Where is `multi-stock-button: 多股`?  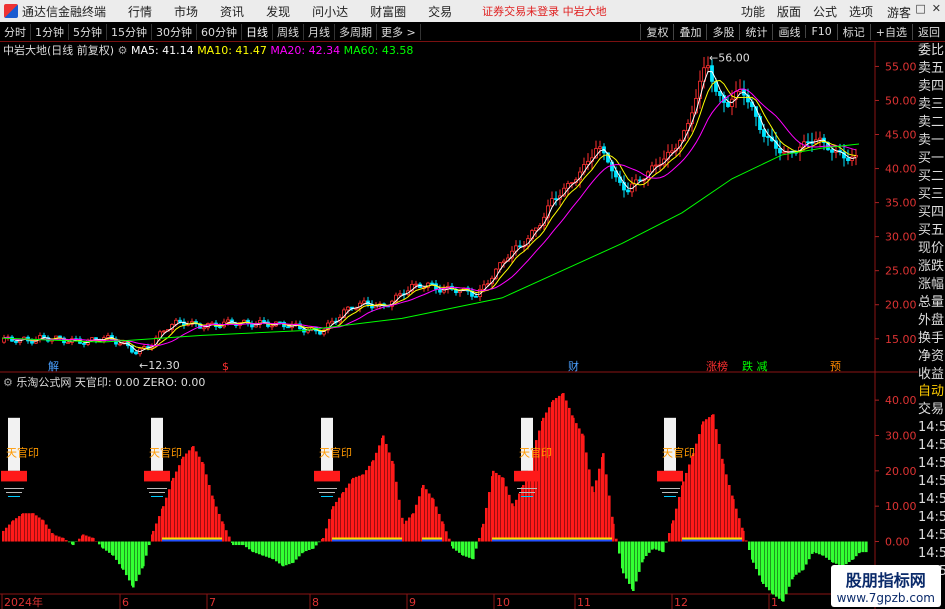
multi-stock-button: 多股 is located at coordinates (722, 31).